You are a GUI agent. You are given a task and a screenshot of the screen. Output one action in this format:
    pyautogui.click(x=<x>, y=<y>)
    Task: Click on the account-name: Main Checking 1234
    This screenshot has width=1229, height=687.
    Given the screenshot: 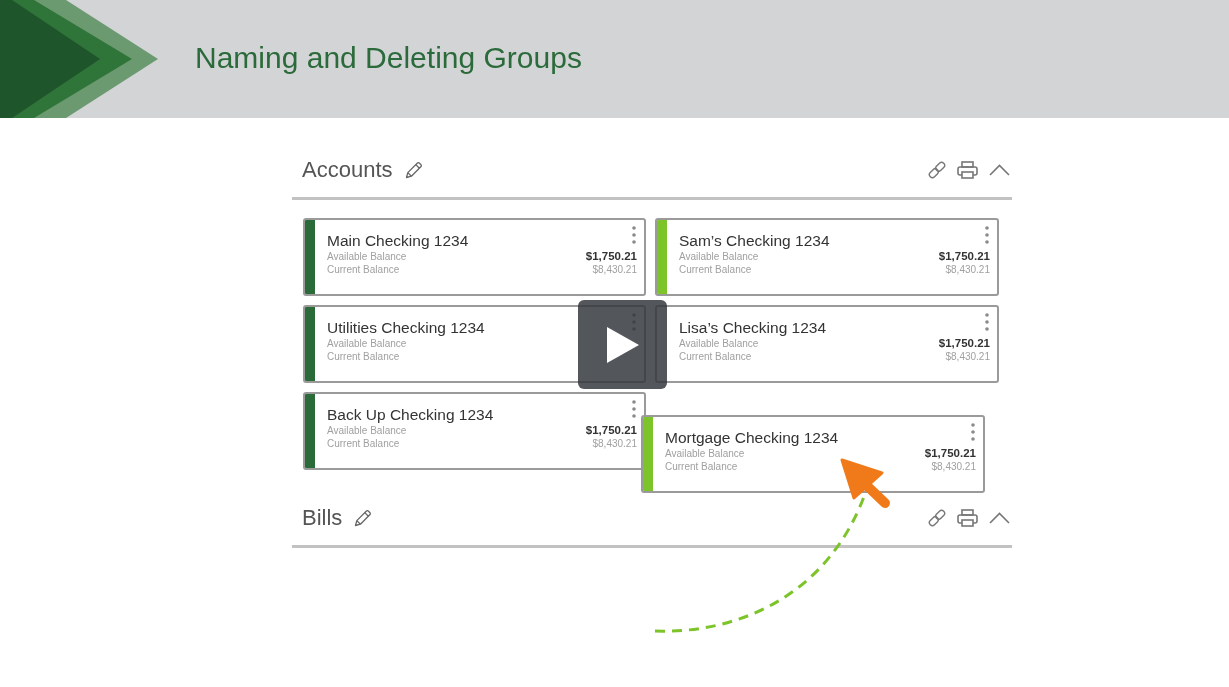 What is the action you would take?
    pyautogui.click(x=398, y=241)
    